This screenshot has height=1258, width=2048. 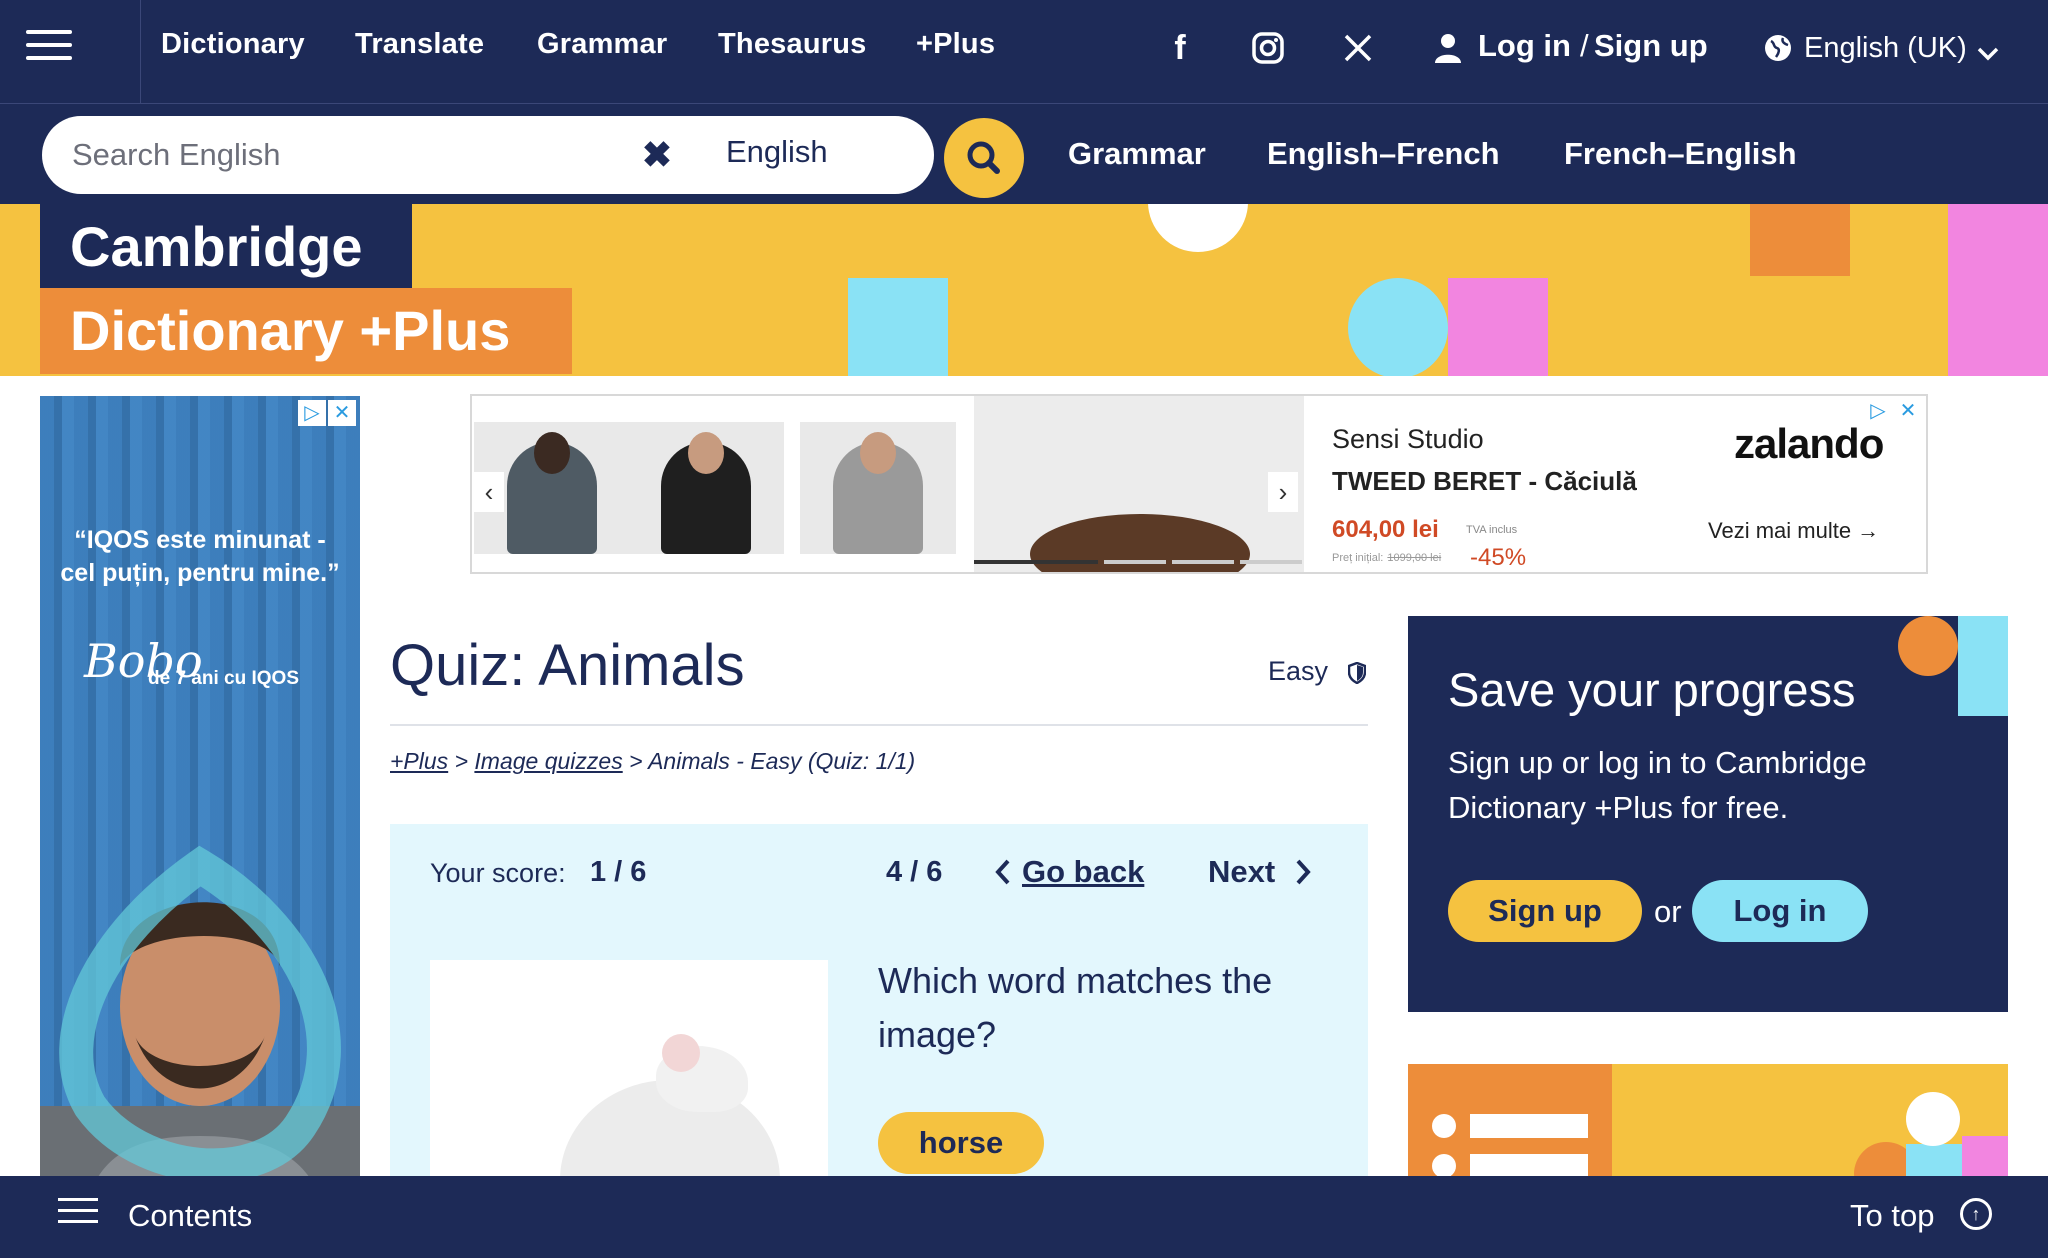 I want to click on user-icon, so click(x=1448, y=48).